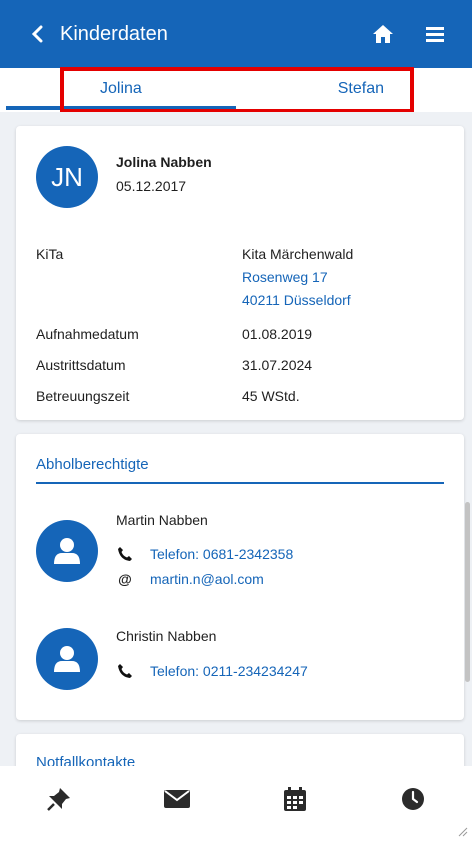 This screenshot has height=841, width=472. What do you see at coordinates (285, 277) in the screenshot?
I see `kita-street-link: Rosenweg 17` at bounding box center [285, 277].